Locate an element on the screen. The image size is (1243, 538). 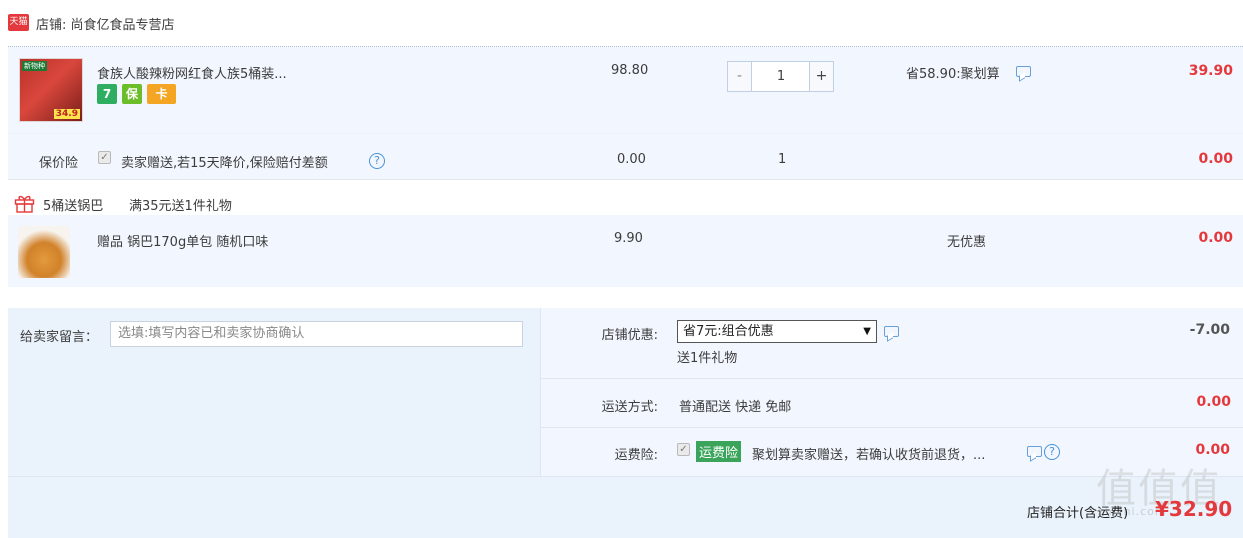
chevron-down-icon: ▼ is located at coordinates (867, 331).